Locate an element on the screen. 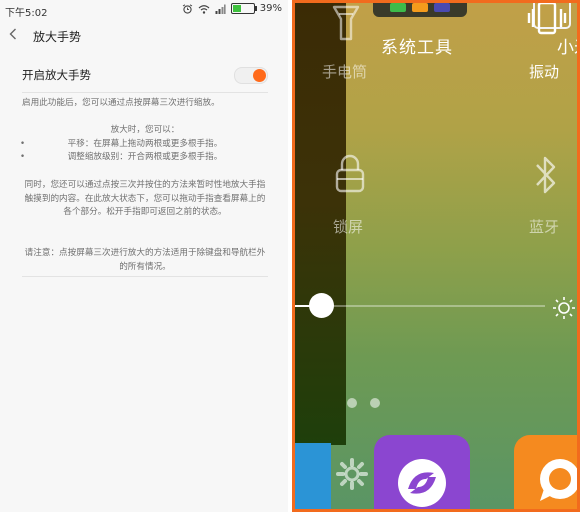  vibrate-icon is located at coordinates (547, 20).